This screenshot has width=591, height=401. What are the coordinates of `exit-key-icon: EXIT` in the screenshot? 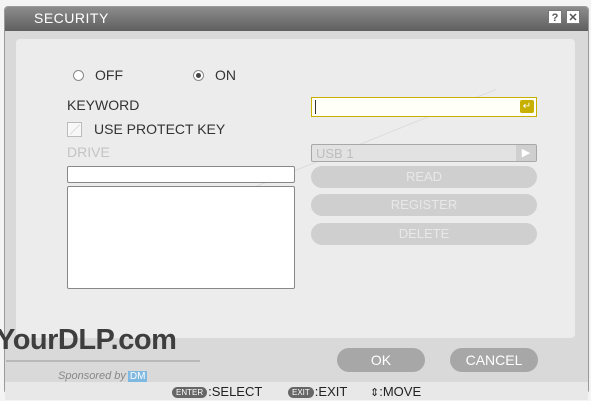 It's located at (301, 393).